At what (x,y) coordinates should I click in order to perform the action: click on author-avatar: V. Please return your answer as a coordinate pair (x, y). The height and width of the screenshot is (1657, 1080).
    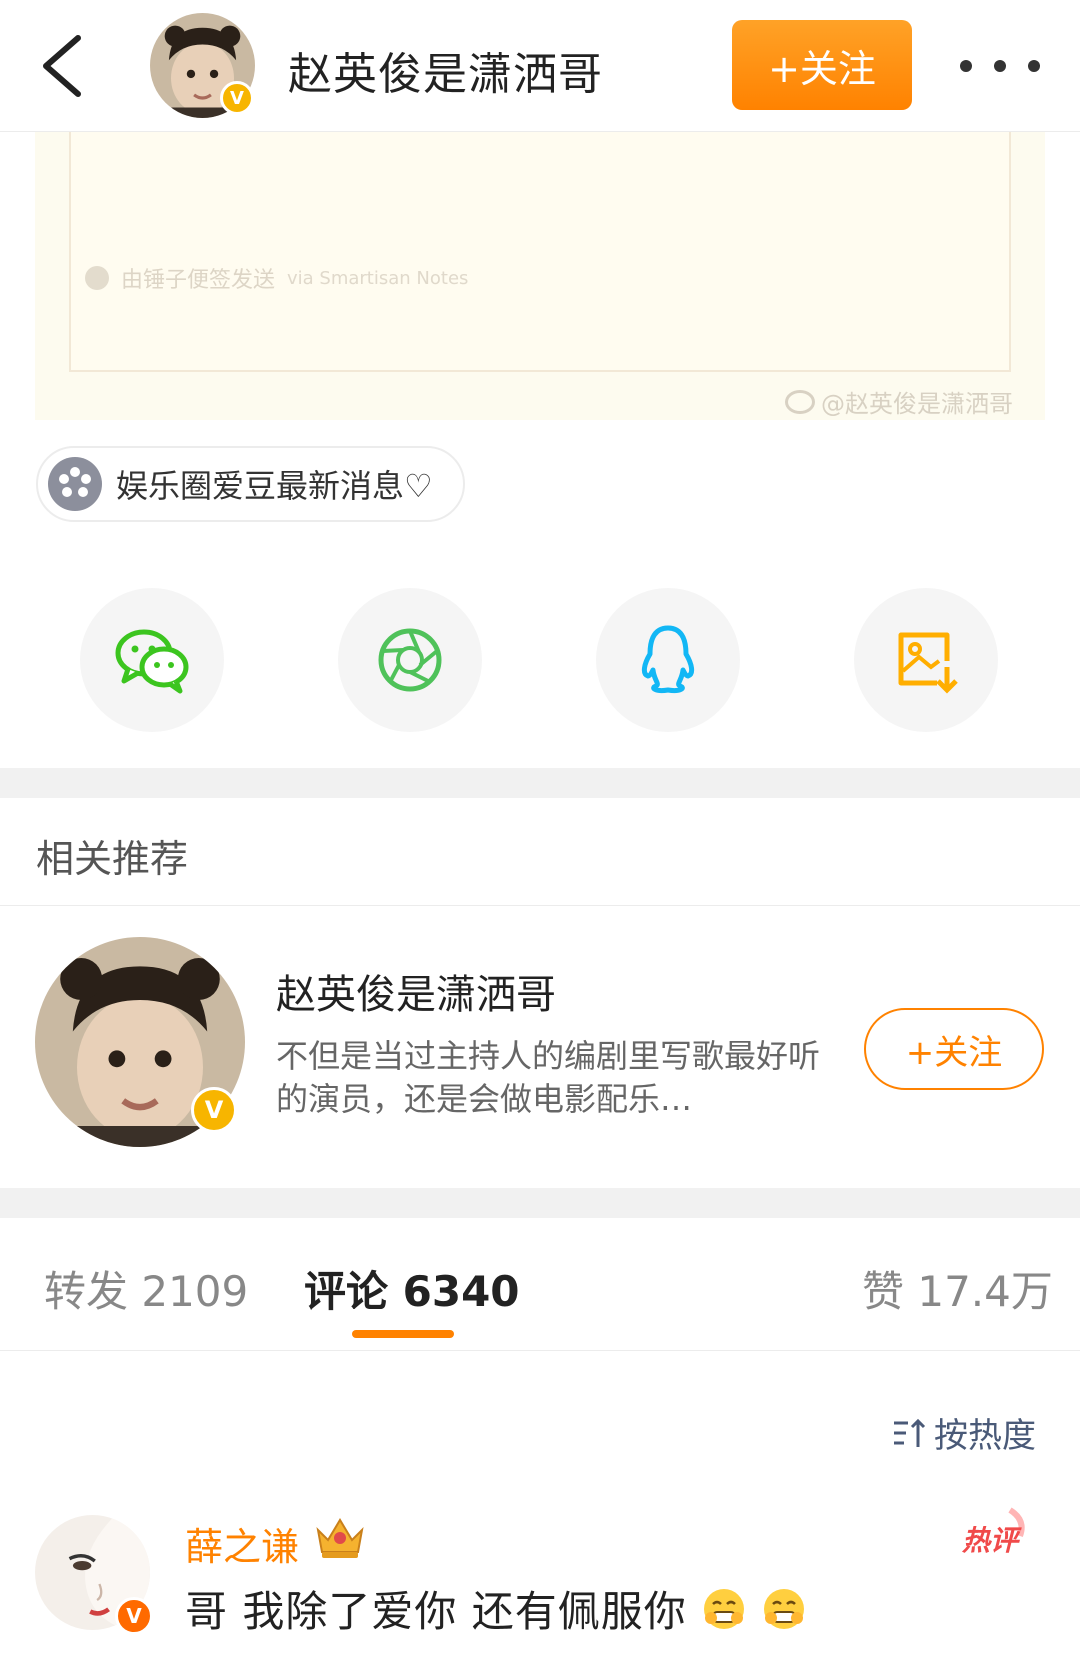
    Looking at the image, I should click on (202, 65).